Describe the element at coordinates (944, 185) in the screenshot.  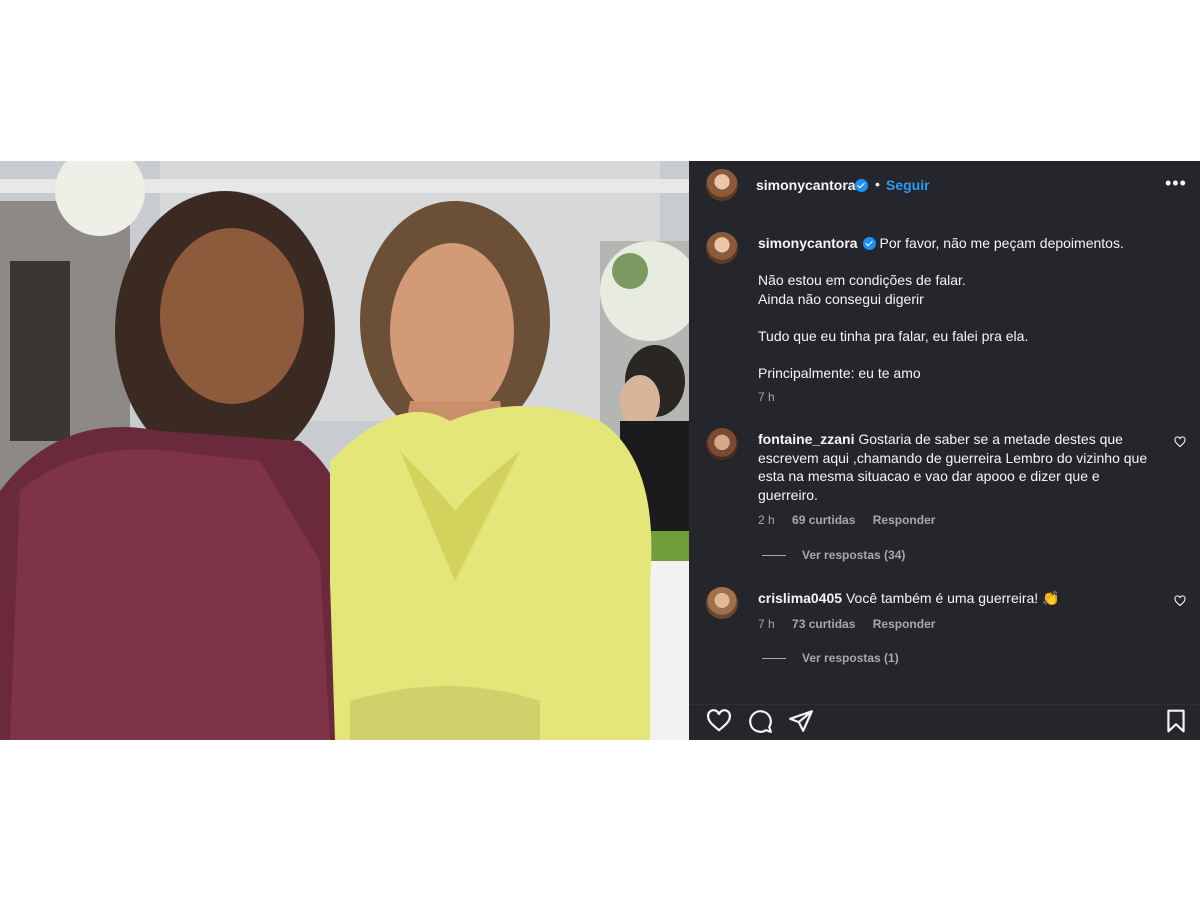
I see `post-header: simonycantora • Seguir •••` at that location.